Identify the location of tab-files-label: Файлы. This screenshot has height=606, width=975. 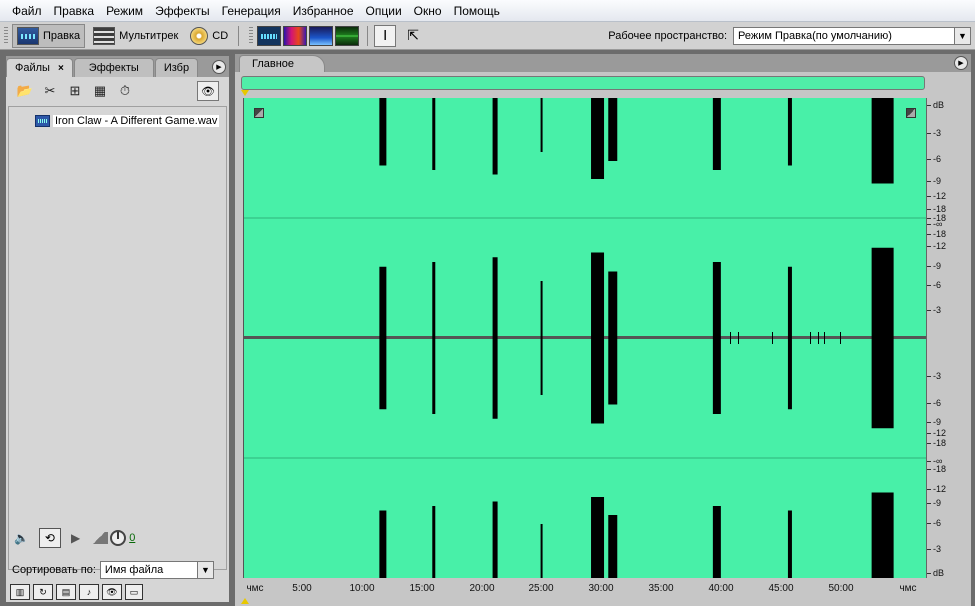
(32, 68).